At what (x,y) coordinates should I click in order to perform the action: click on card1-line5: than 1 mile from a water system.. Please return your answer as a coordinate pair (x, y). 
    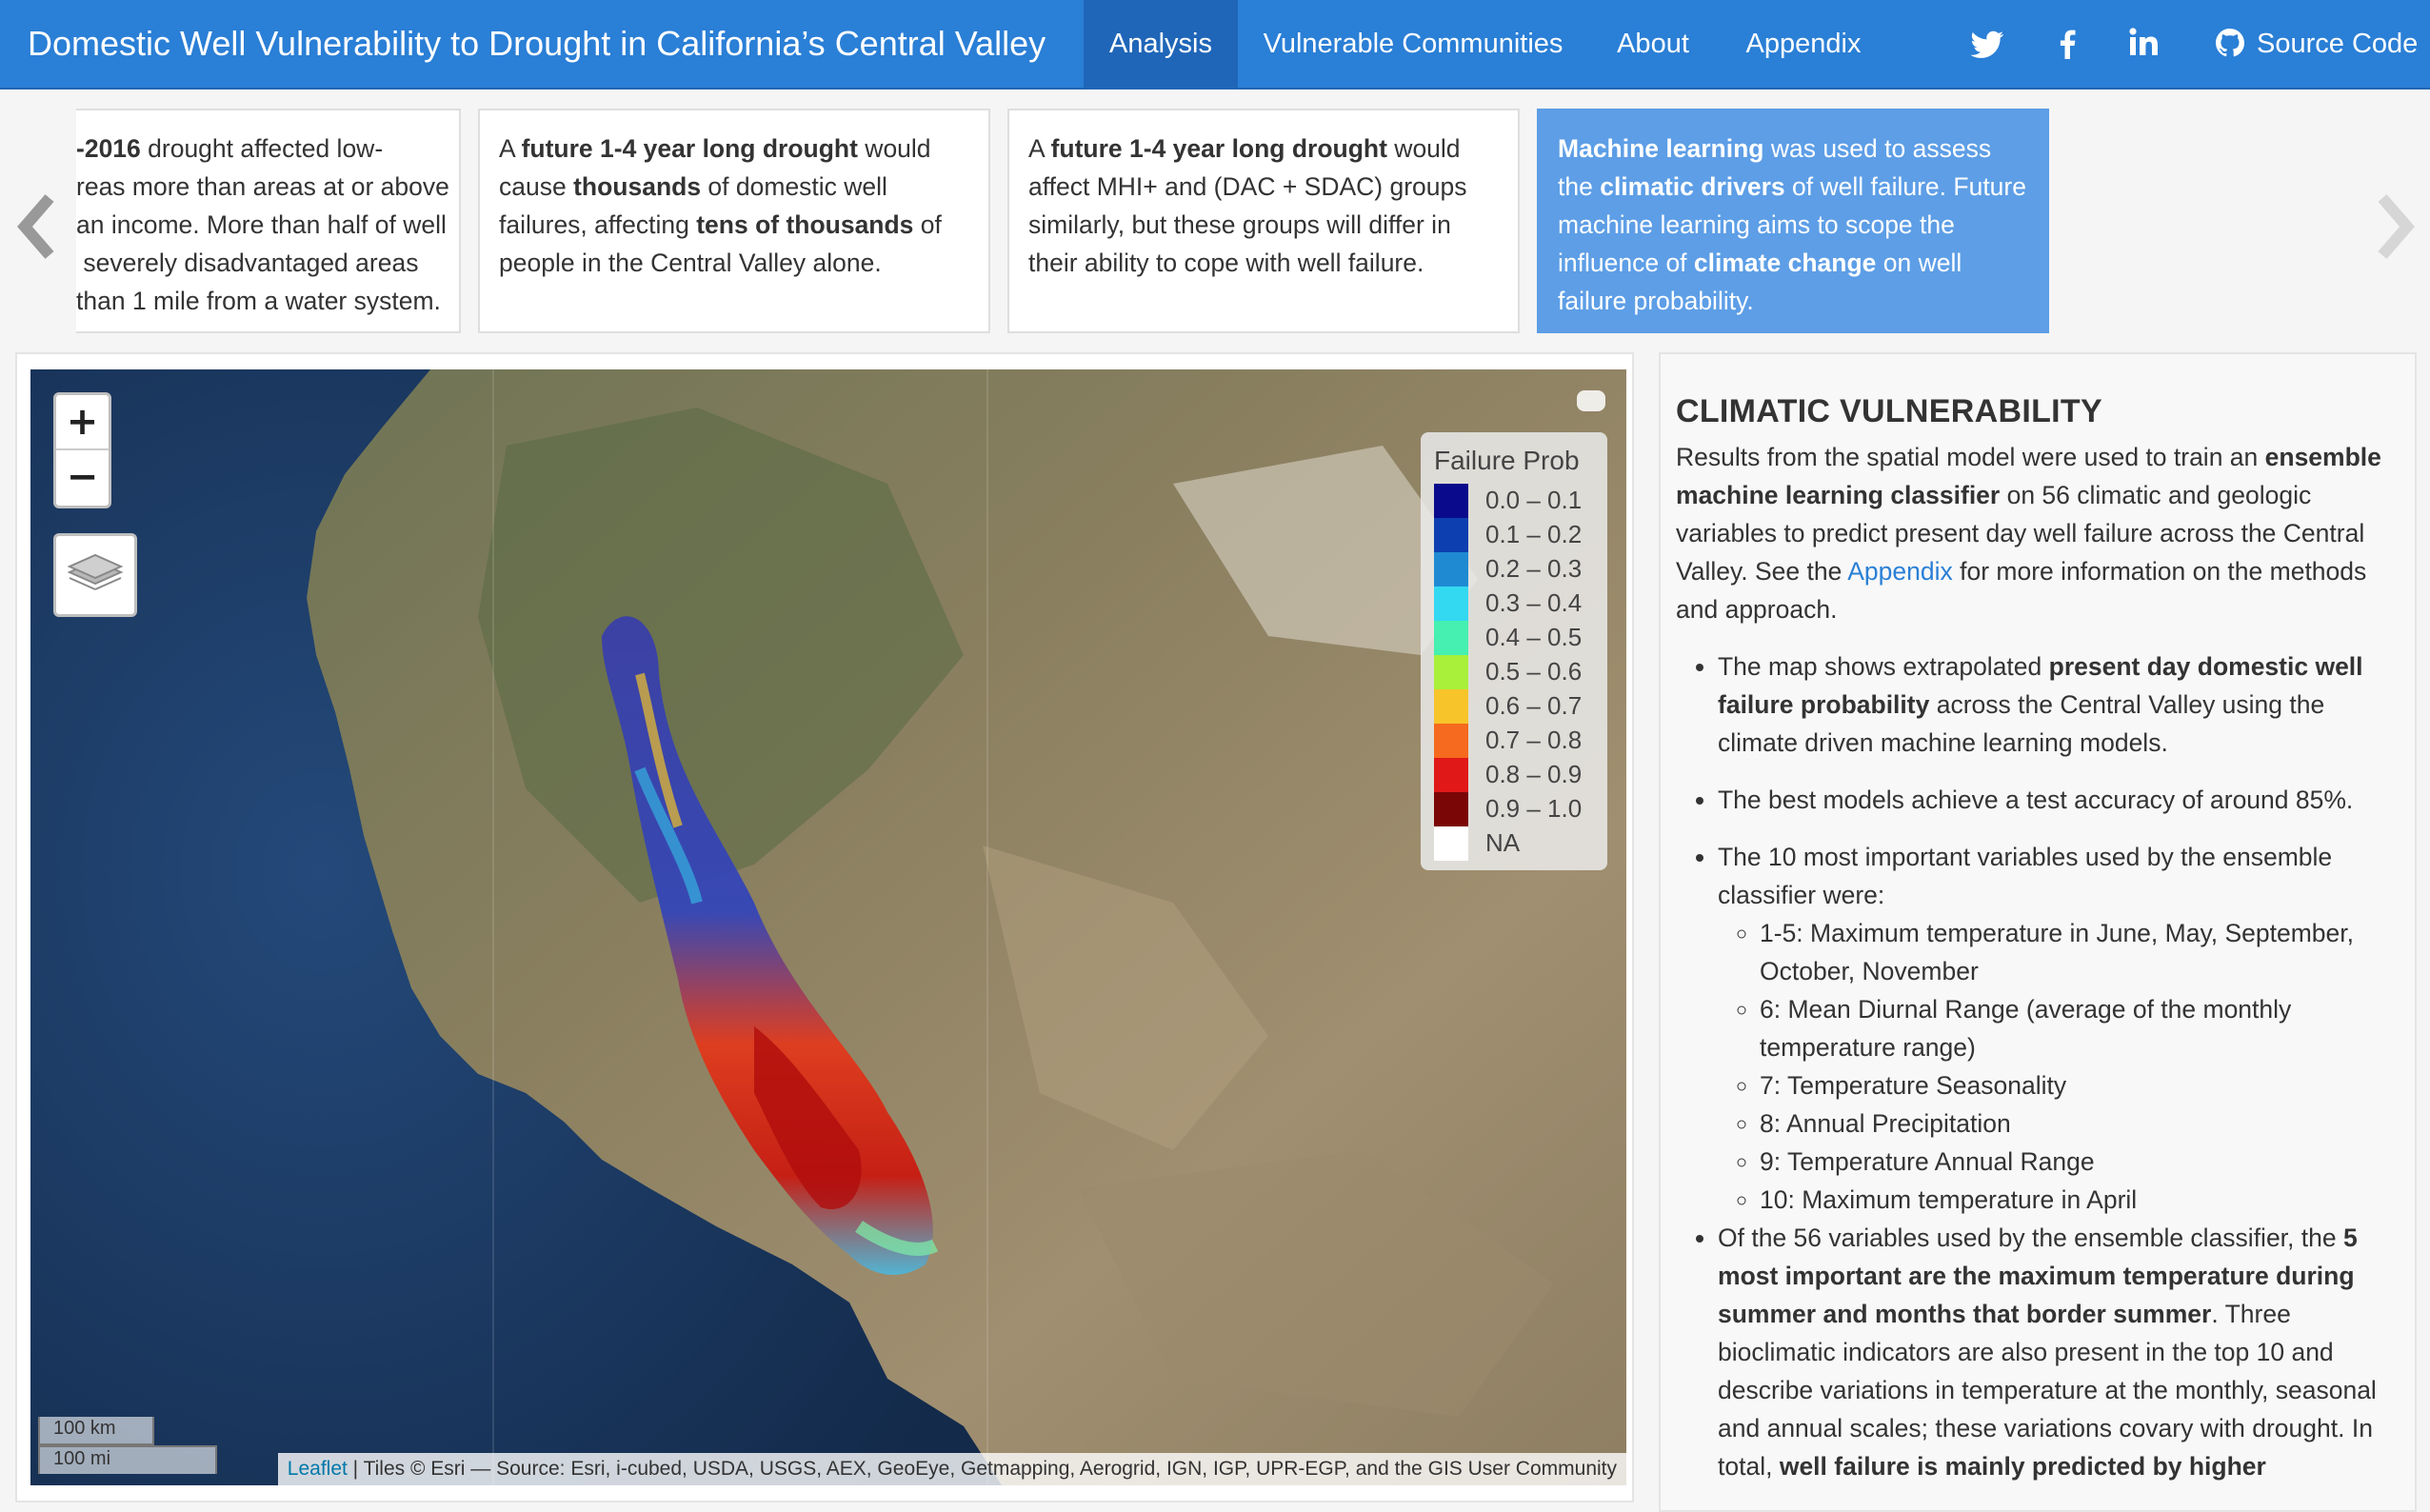
    Looking at the image, I should click on (258, 301).